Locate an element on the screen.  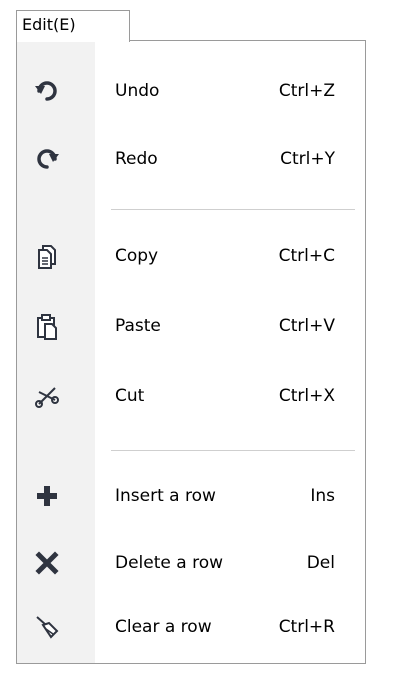
menu-item-insert-row: Insert a row Ins is located at coordinates (191, 496).